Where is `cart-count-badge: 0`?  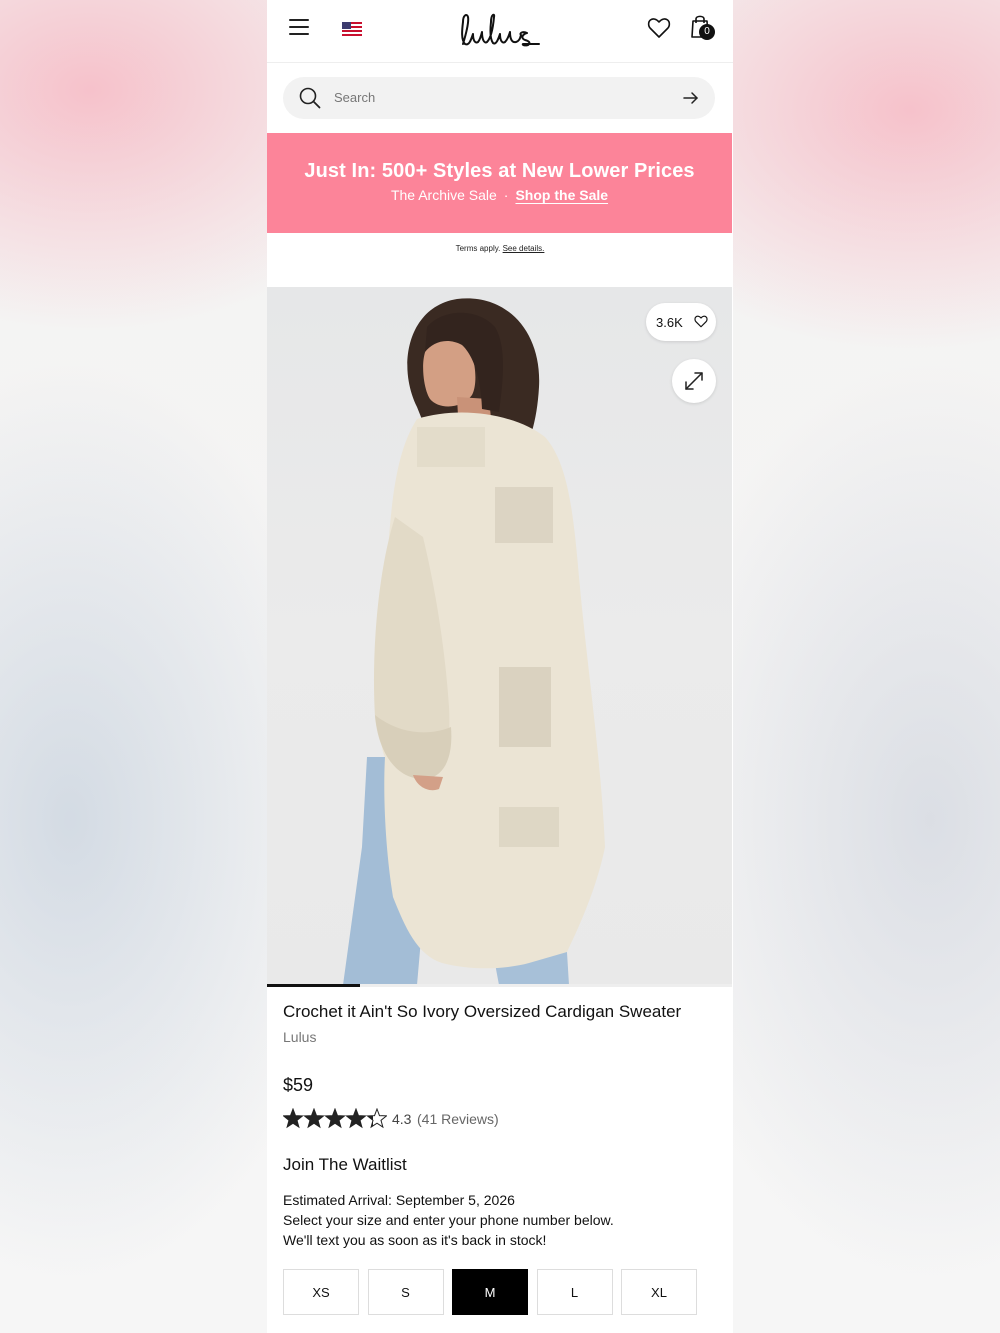 cart-count-badge: 0 is located at coordinates (707, 32).